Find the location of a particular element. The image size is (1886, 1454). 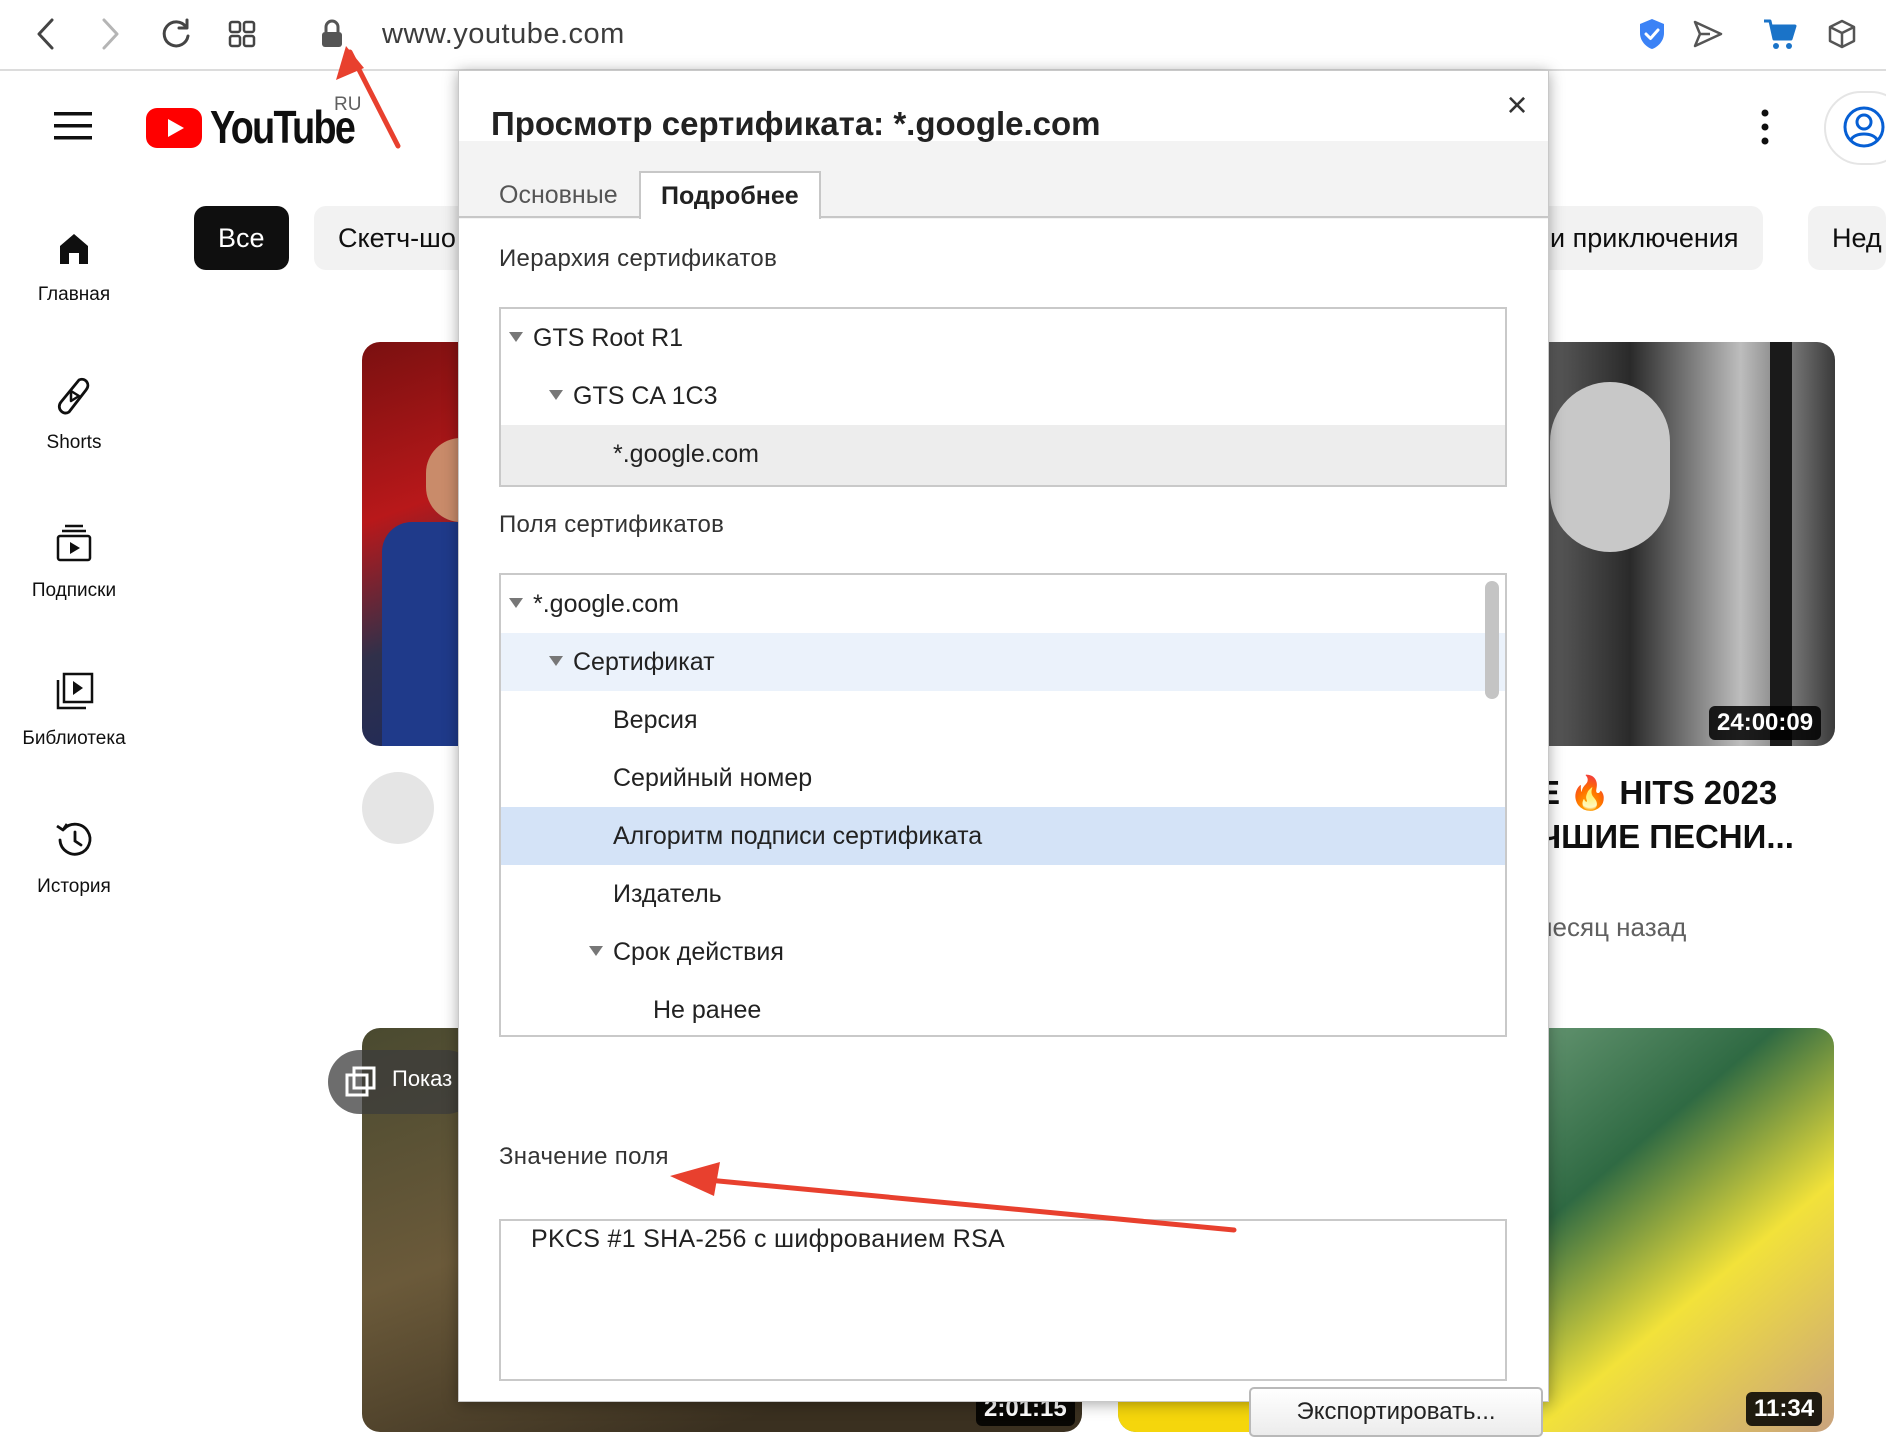

tree-item: GTS CA 1C3 is located at coordinates (1003, 396).